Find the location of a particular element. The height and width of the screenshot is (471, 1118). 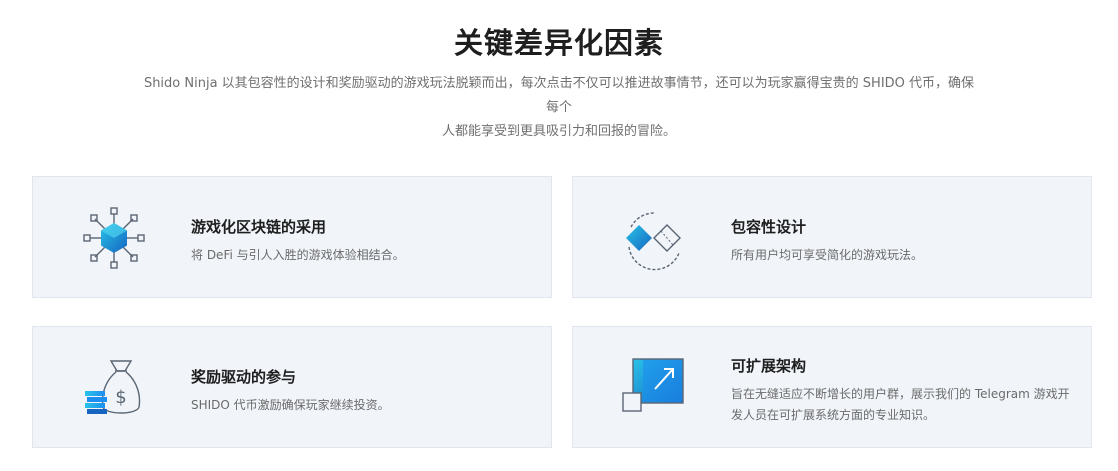

feature-card-description: 所有用户均可享受简化的游戏玩法。 is located at coordinates (827, 255).